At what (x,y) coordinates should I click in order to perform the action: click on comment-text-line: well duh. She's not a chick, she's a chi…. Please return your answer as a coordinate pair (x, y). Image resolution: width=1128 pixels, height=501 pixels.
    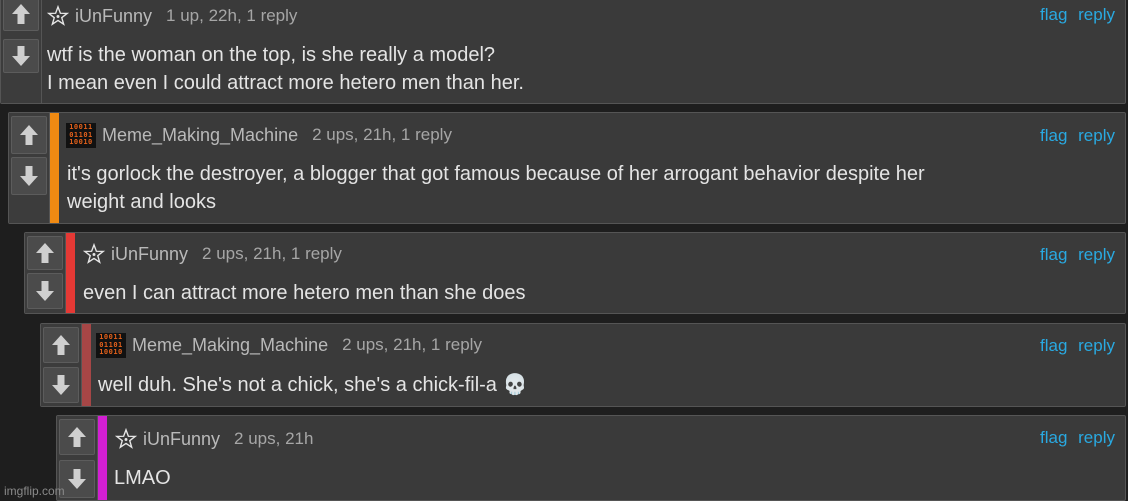
    Looking at the image, I should click on (313, 385).